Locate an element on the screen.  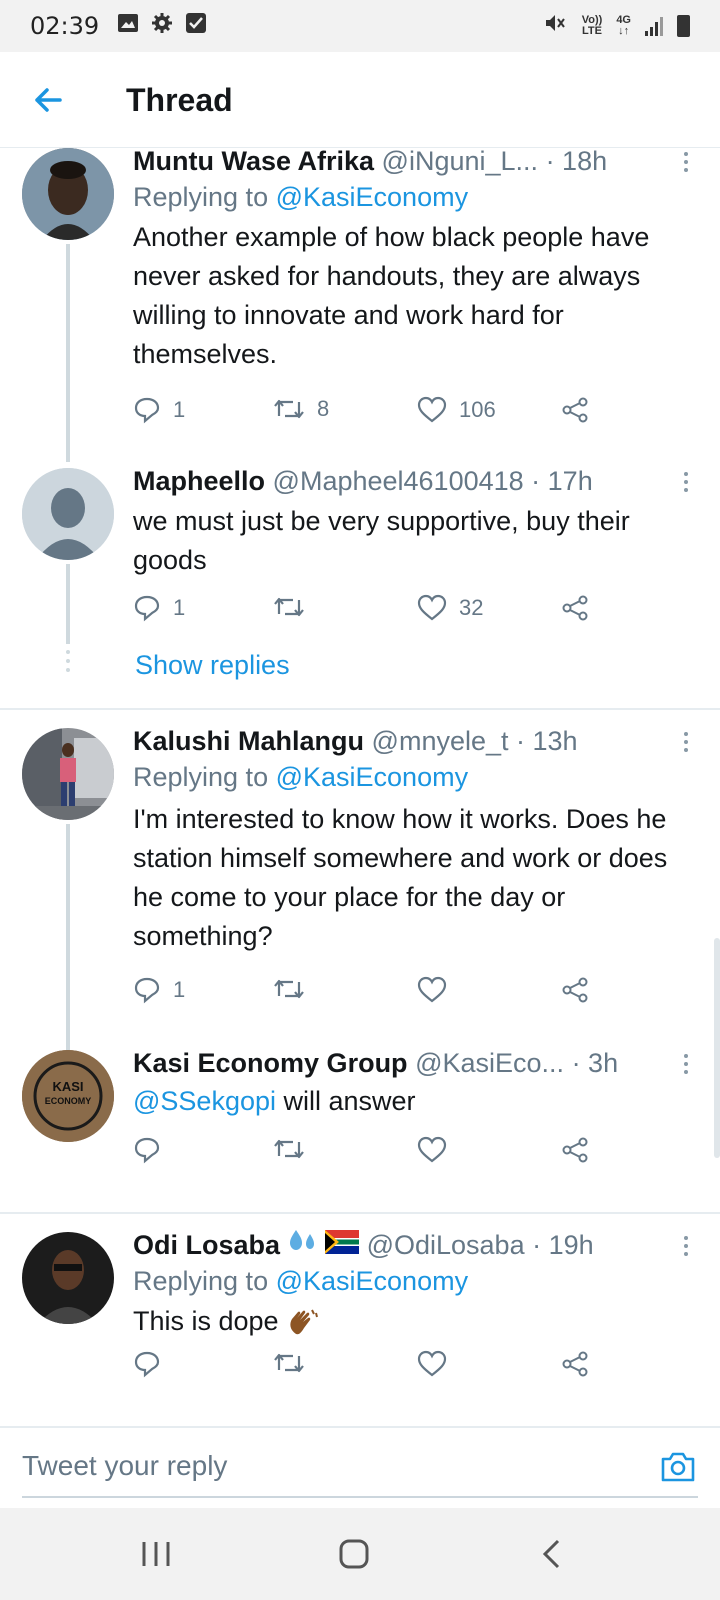
text-main: This is dope is located at coordinates (206, 1321).